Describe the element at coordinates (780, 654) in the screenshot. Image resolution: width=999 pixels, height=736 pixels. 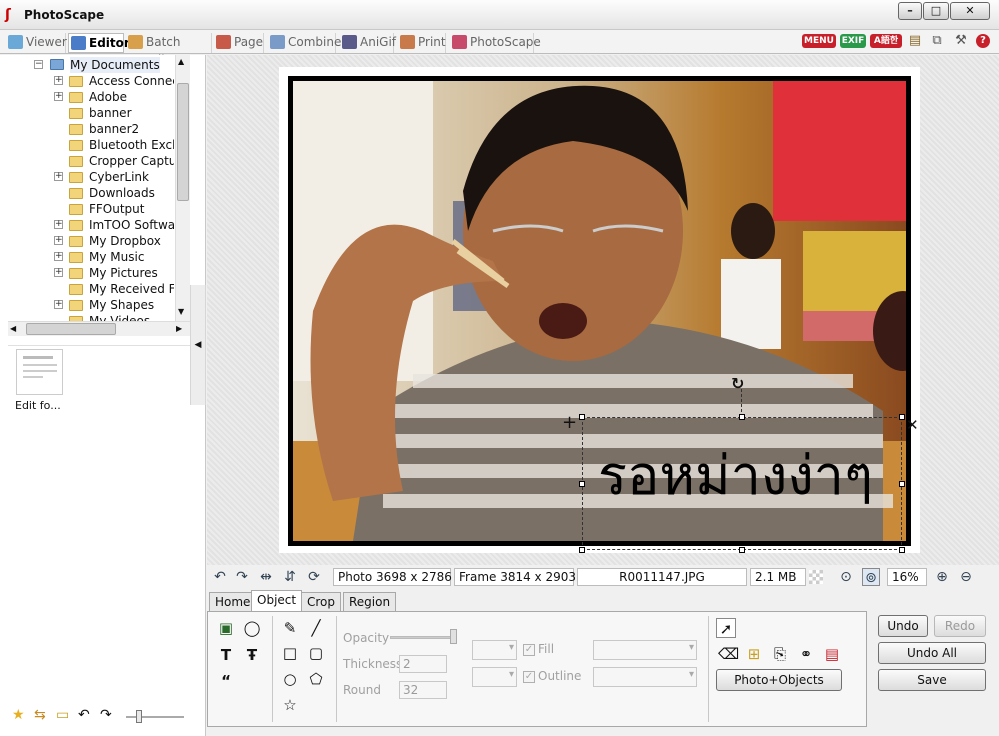
I see `duplicate-object-icon: ⎘` at that location.